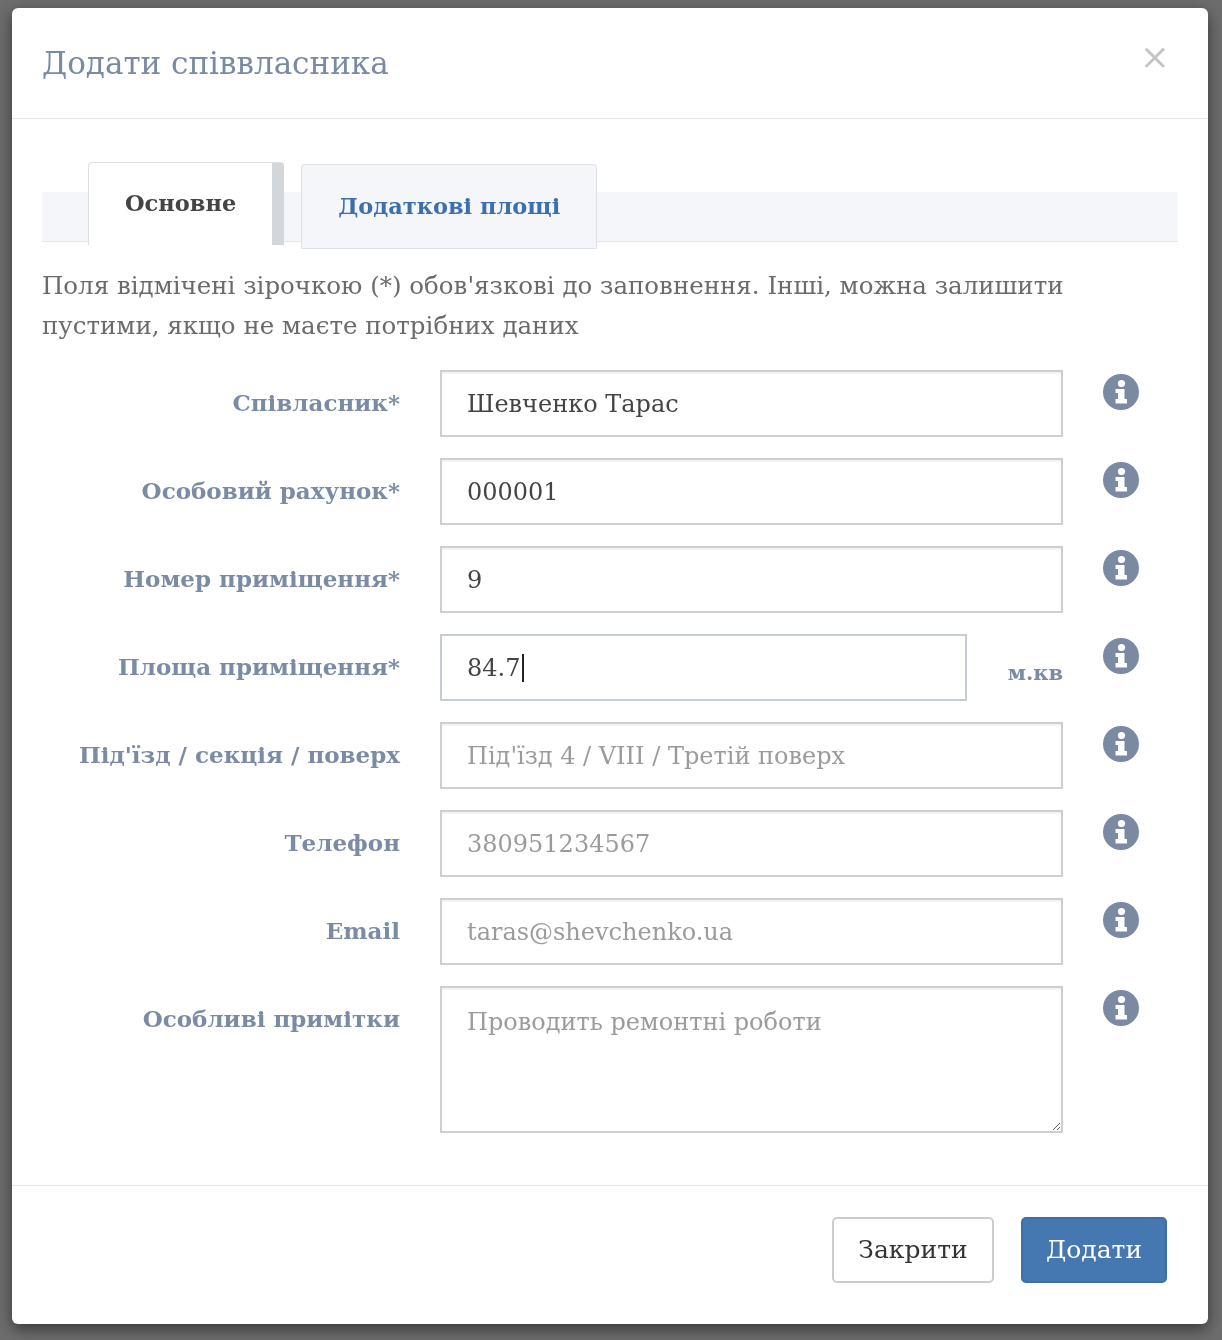 The width and height of the screenshot is (1222, 1340). What do you see at coordinates (913, 1250) in the screenshot?
I see `cancel-button: Закрити` at bounding box center [913, 1250].